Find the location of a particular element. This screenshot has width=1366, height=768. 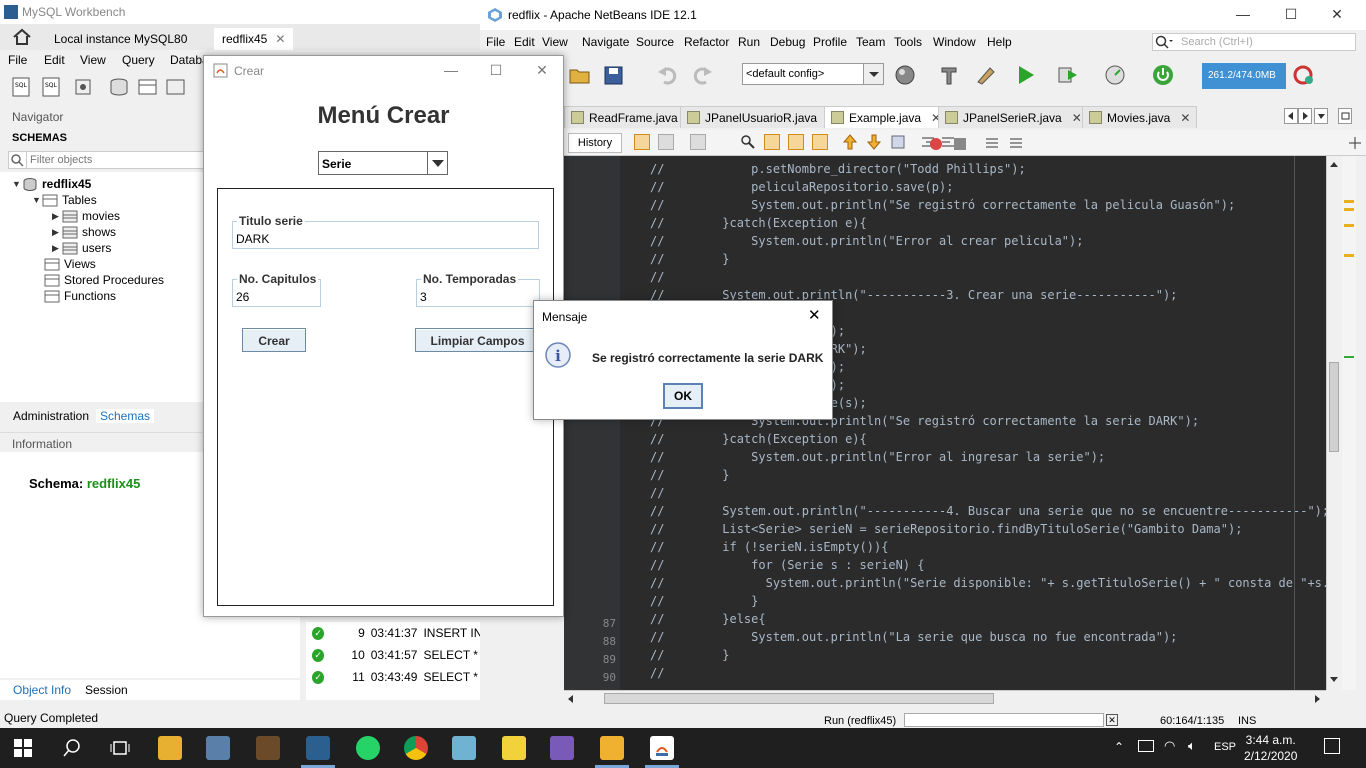

new-sql-tab-icon: SQL is located at coordinates (22, 87).